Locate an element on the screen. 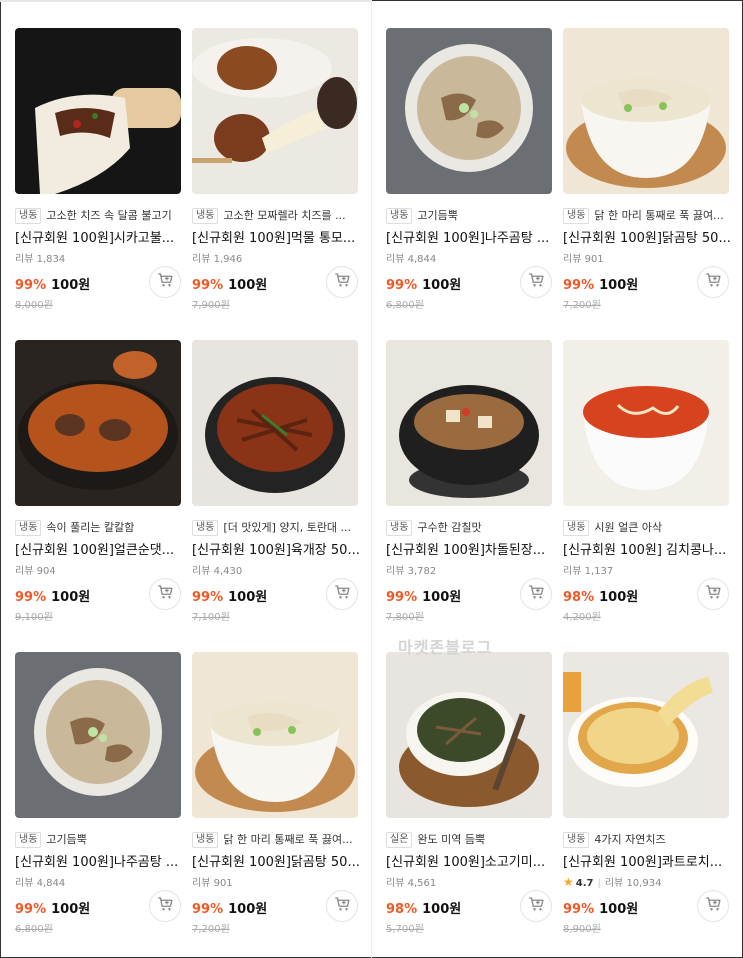 This screenshot has height=958, width=743. price-row: 98% 100원 is located at coordinates (600, 595).